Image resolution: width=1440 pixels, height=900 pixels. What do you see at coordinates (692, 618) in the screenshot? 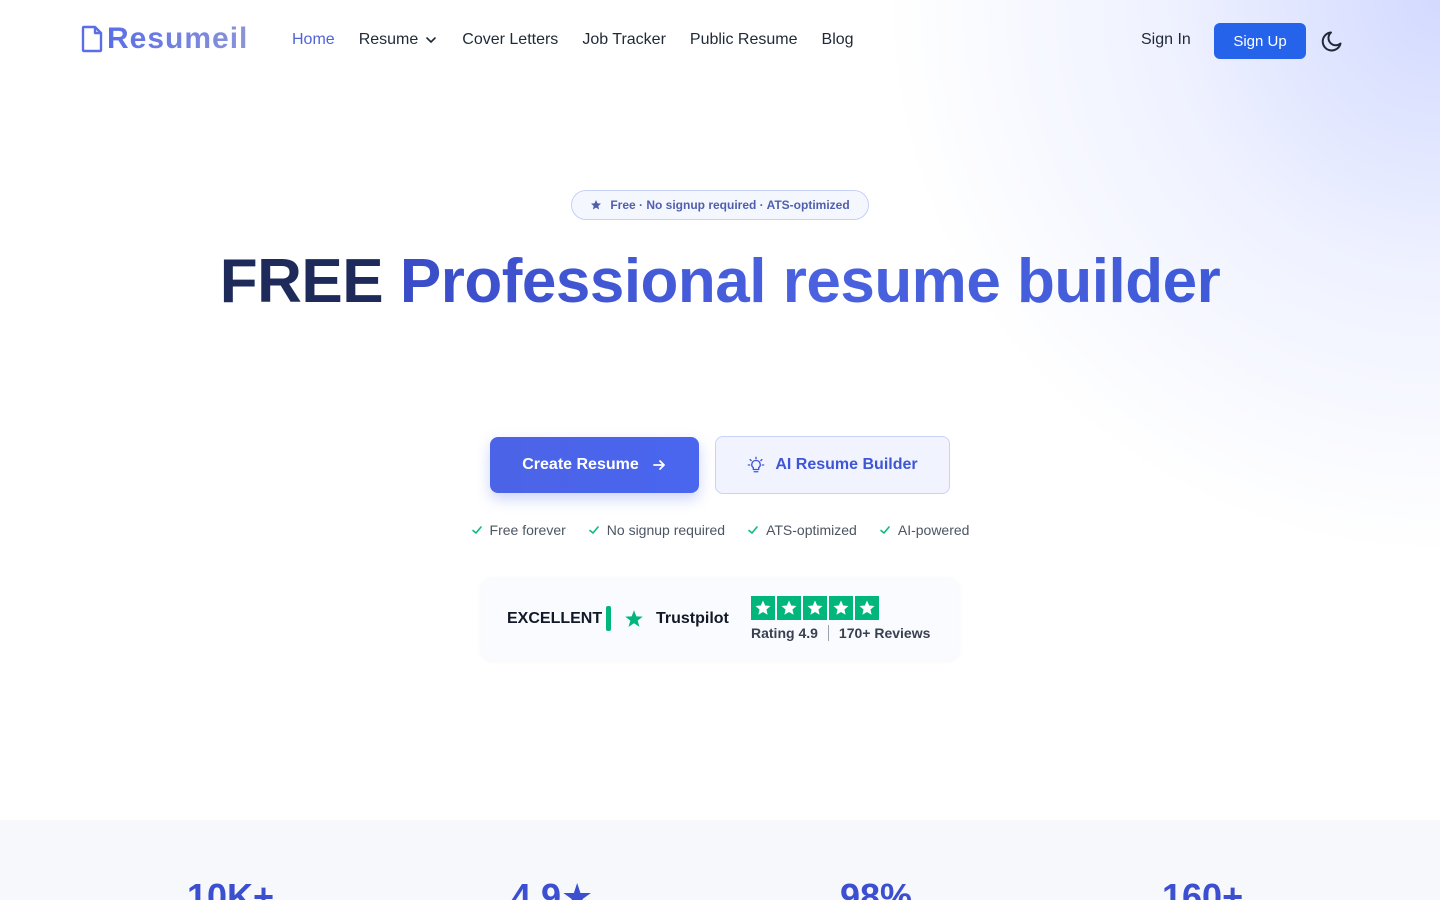
I see `trustpilot-name: Trustpilot` at bounding box center [692, 618].